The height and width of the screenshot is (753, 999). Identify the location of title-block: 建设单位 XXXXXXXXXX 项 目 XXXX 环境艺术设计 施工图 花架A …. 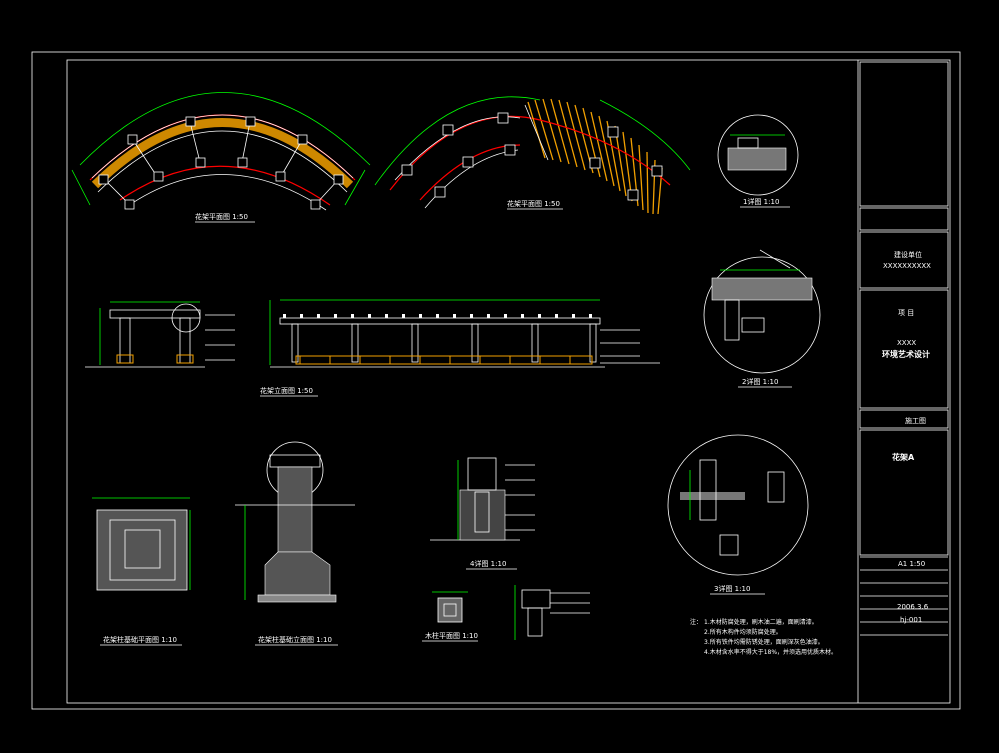
(903, 381).